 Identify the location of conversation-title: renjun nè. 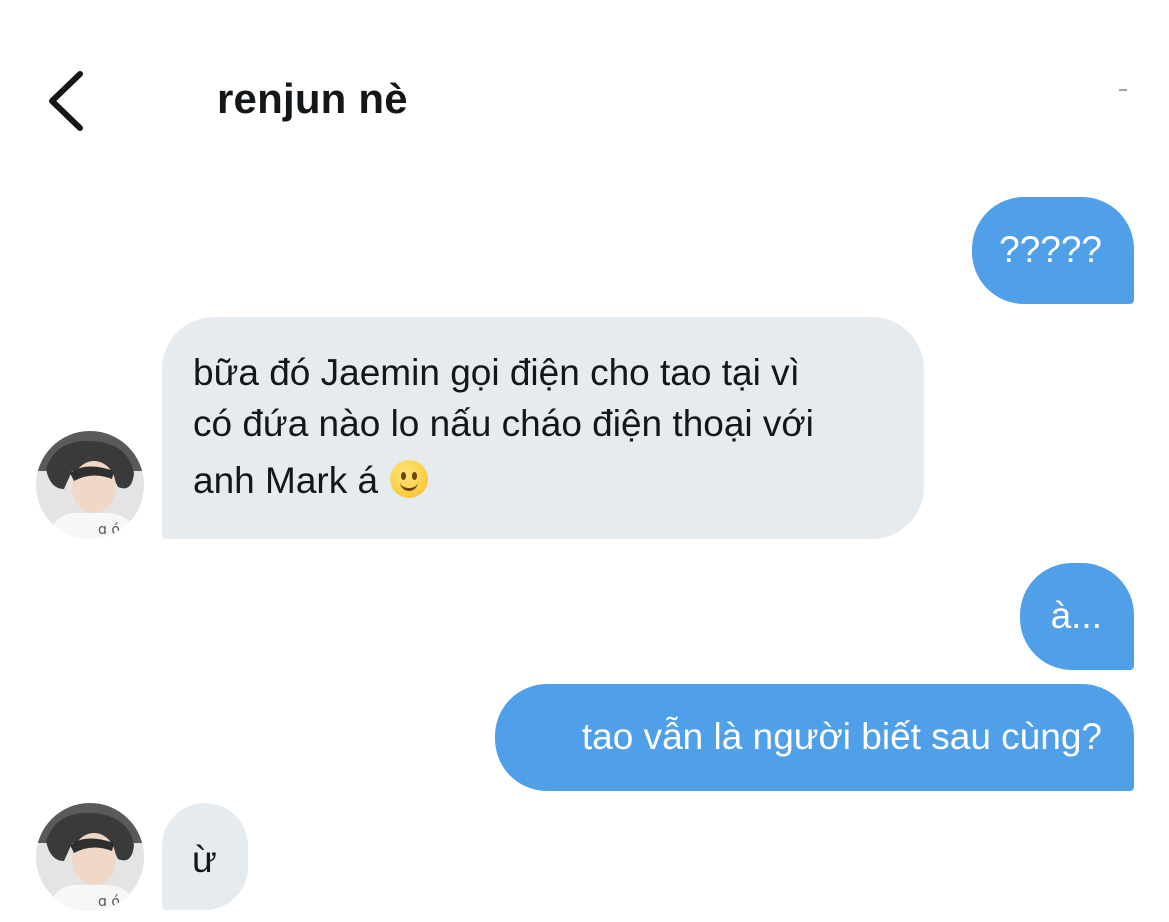
(312, 98).